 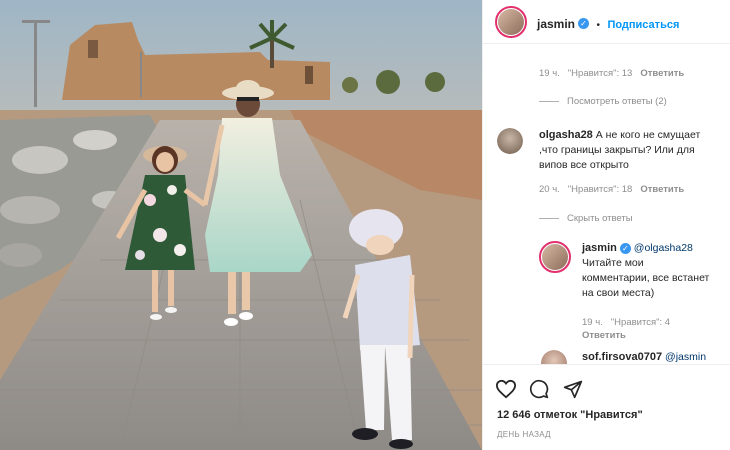 I want to click on comment-meta: 19 ч. "Нравится": 13 Ответить, so click(x=615, y=73).